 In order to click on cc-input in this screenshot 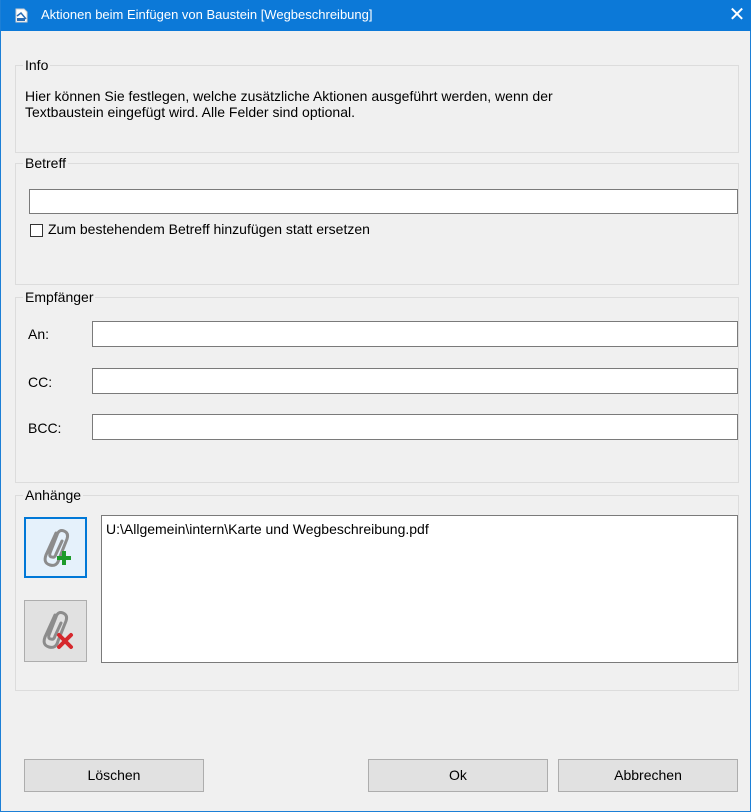, I will do `click(415, 381)`.